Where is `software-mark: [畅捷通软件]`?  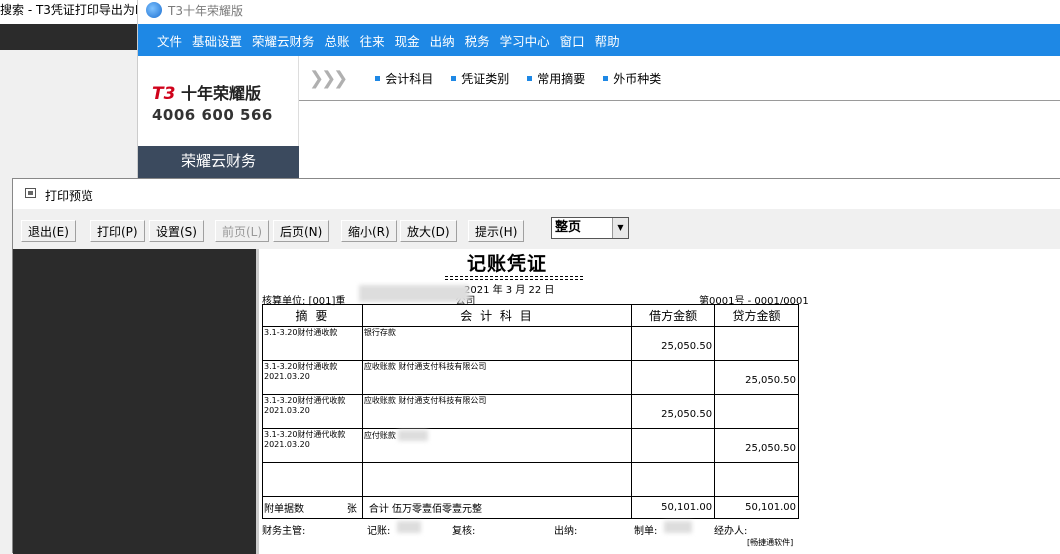
software-mark: [畅捷通软件] is located at coordinates (770, 542).